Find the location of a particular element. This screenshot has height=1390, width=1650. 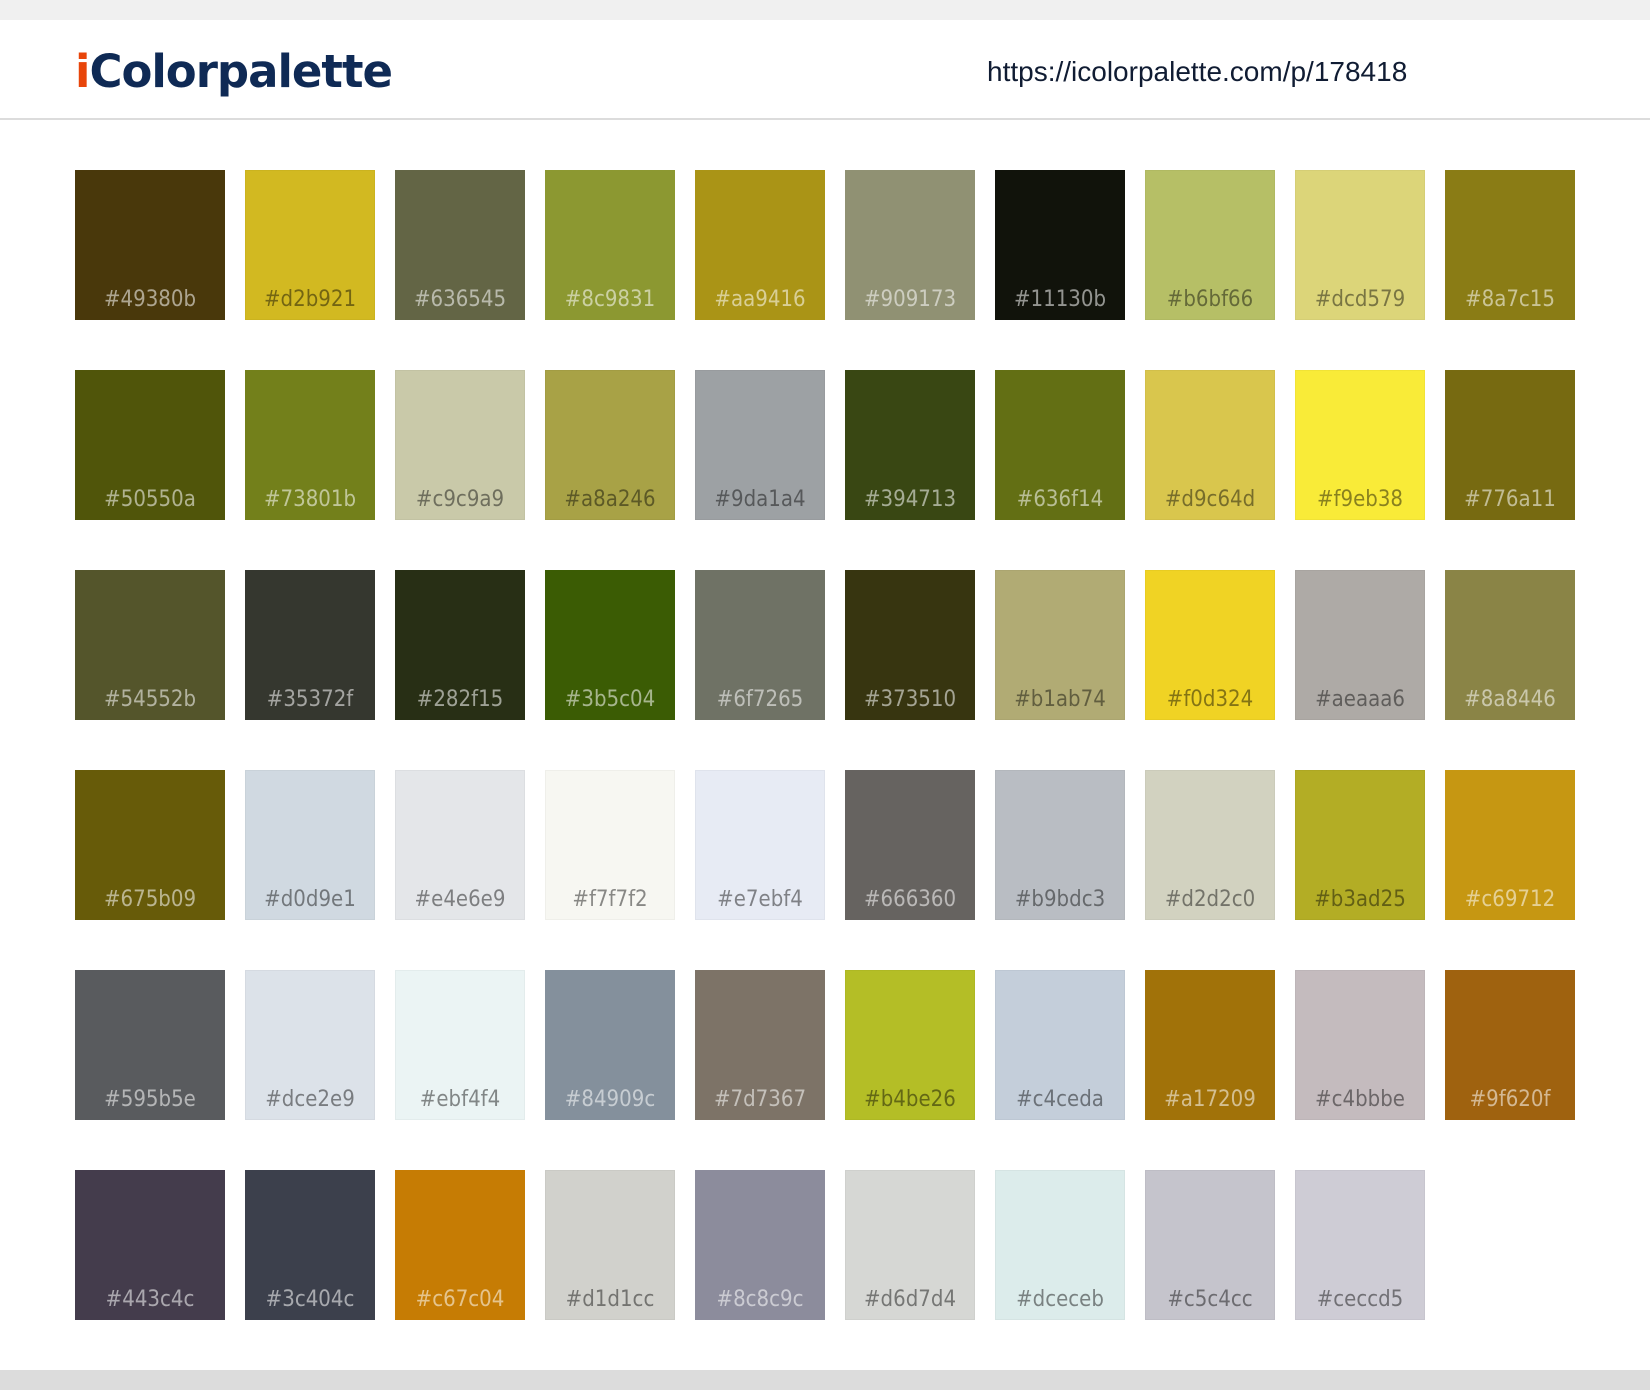

color-swatch: #6f7265 is located at coordinates (760, 645).